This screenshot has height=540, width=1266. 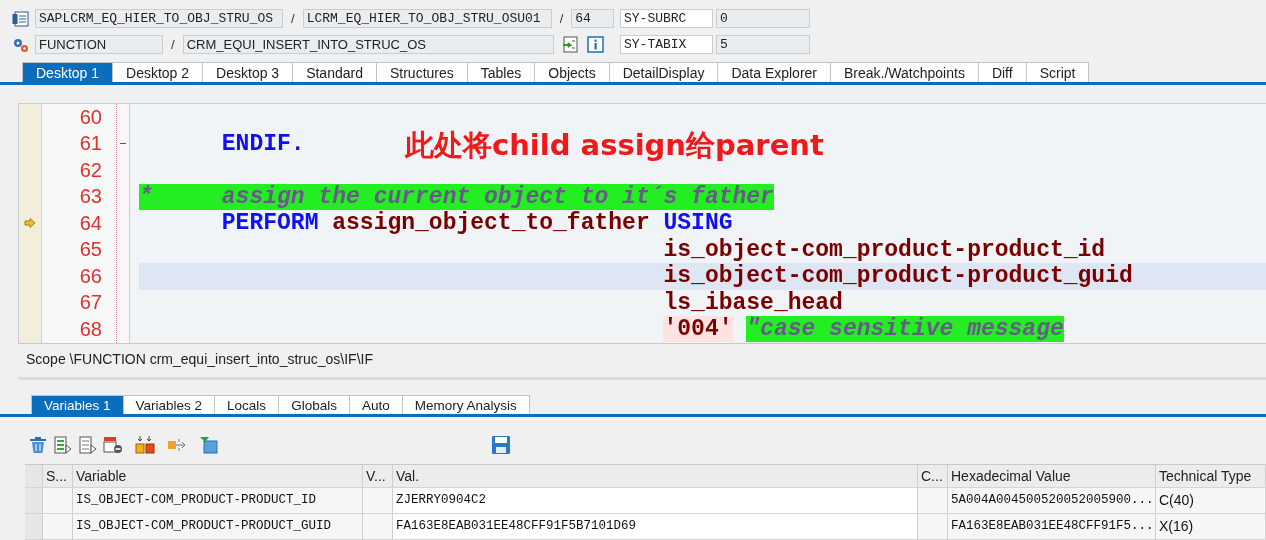 I want to click on system-field-value: 0, so click(x=763, y=18).